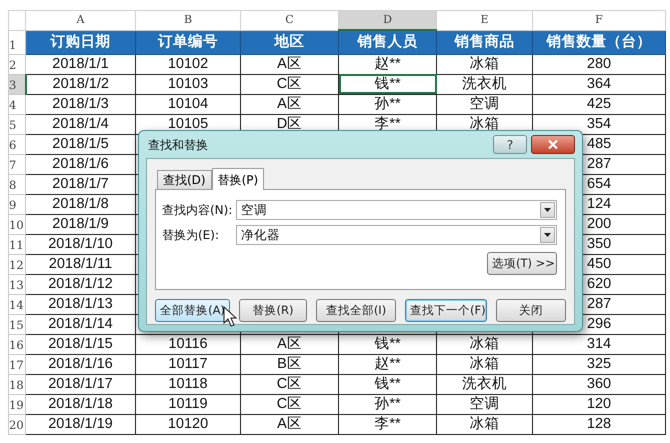  Describe the element at coordinates (17, 324) in the screenshot. I see `row-number: 15` at that location.